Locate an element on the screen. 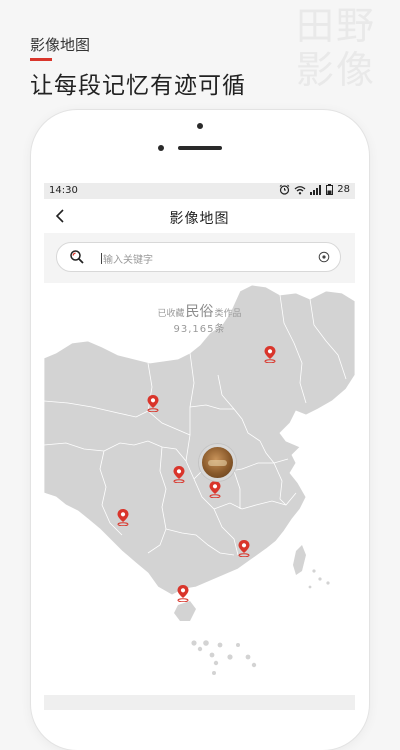 The height and width of the screenshot is (750, 400). bottom-strip is located at coordinates (199, 702).